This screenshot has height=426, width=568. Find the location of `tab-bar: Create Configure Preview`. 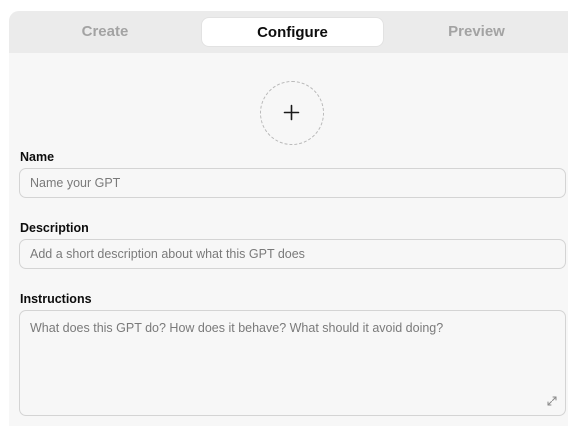

tab-bar: Create Configure Preview is located at coordinates (288, 32).